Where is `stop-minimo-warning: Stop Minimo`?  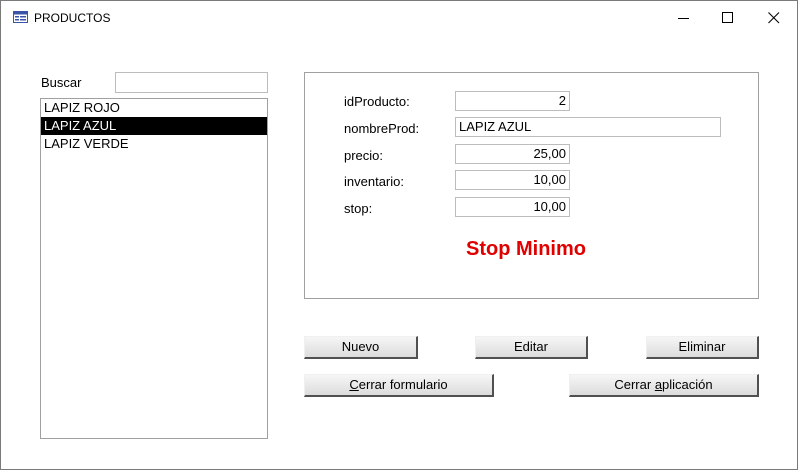
stop-minimo-warning: Stop Minimo is located at coordinates (526, 249).